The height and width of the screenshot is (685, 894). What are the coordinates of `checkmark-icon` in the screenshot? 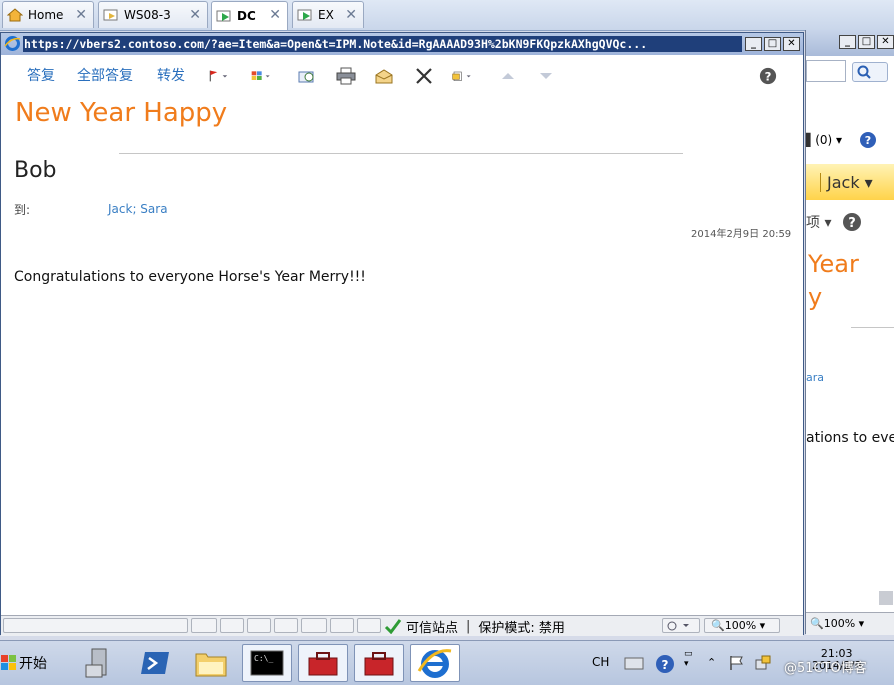 It's located at (393, 626).